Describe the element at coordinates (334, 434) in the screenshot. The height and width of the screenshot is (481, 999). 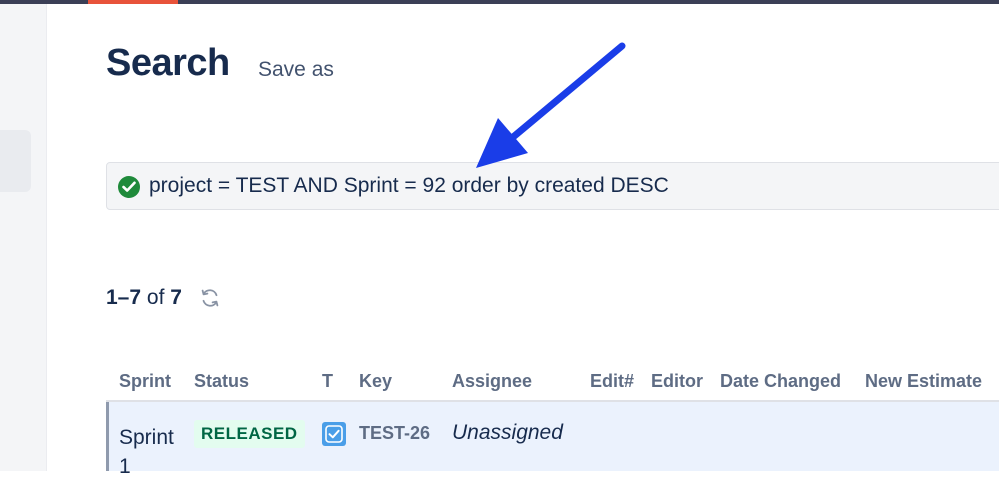
I see `task-checkbox-icon` at that location.